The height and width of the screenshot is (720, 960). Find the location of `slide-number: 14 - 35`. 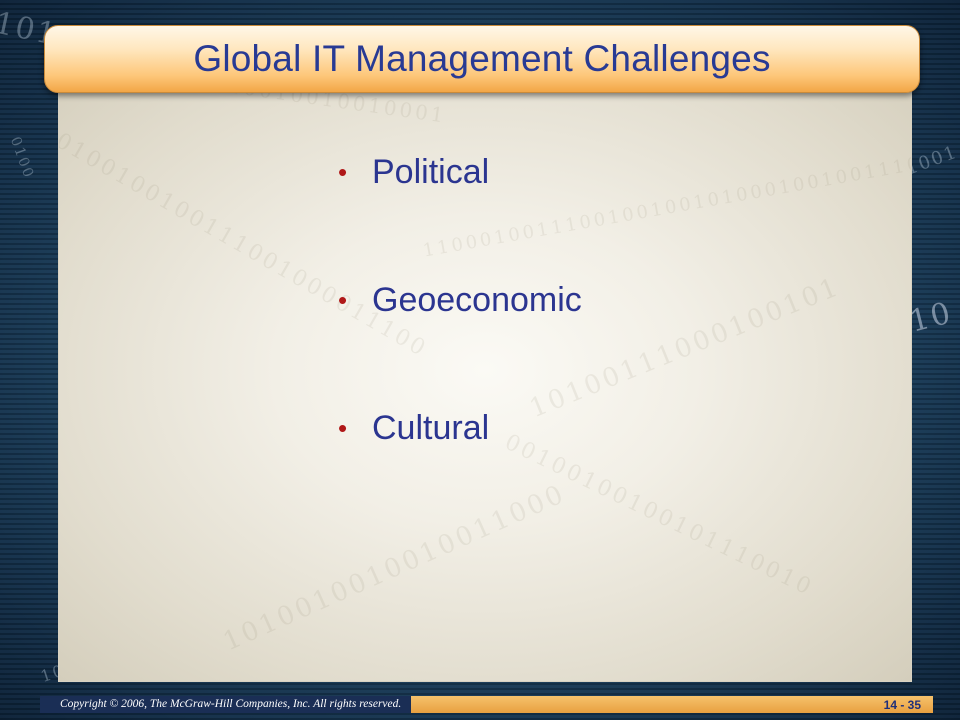

slide-number: 14 - 35 is located at coordinates (902, 704).